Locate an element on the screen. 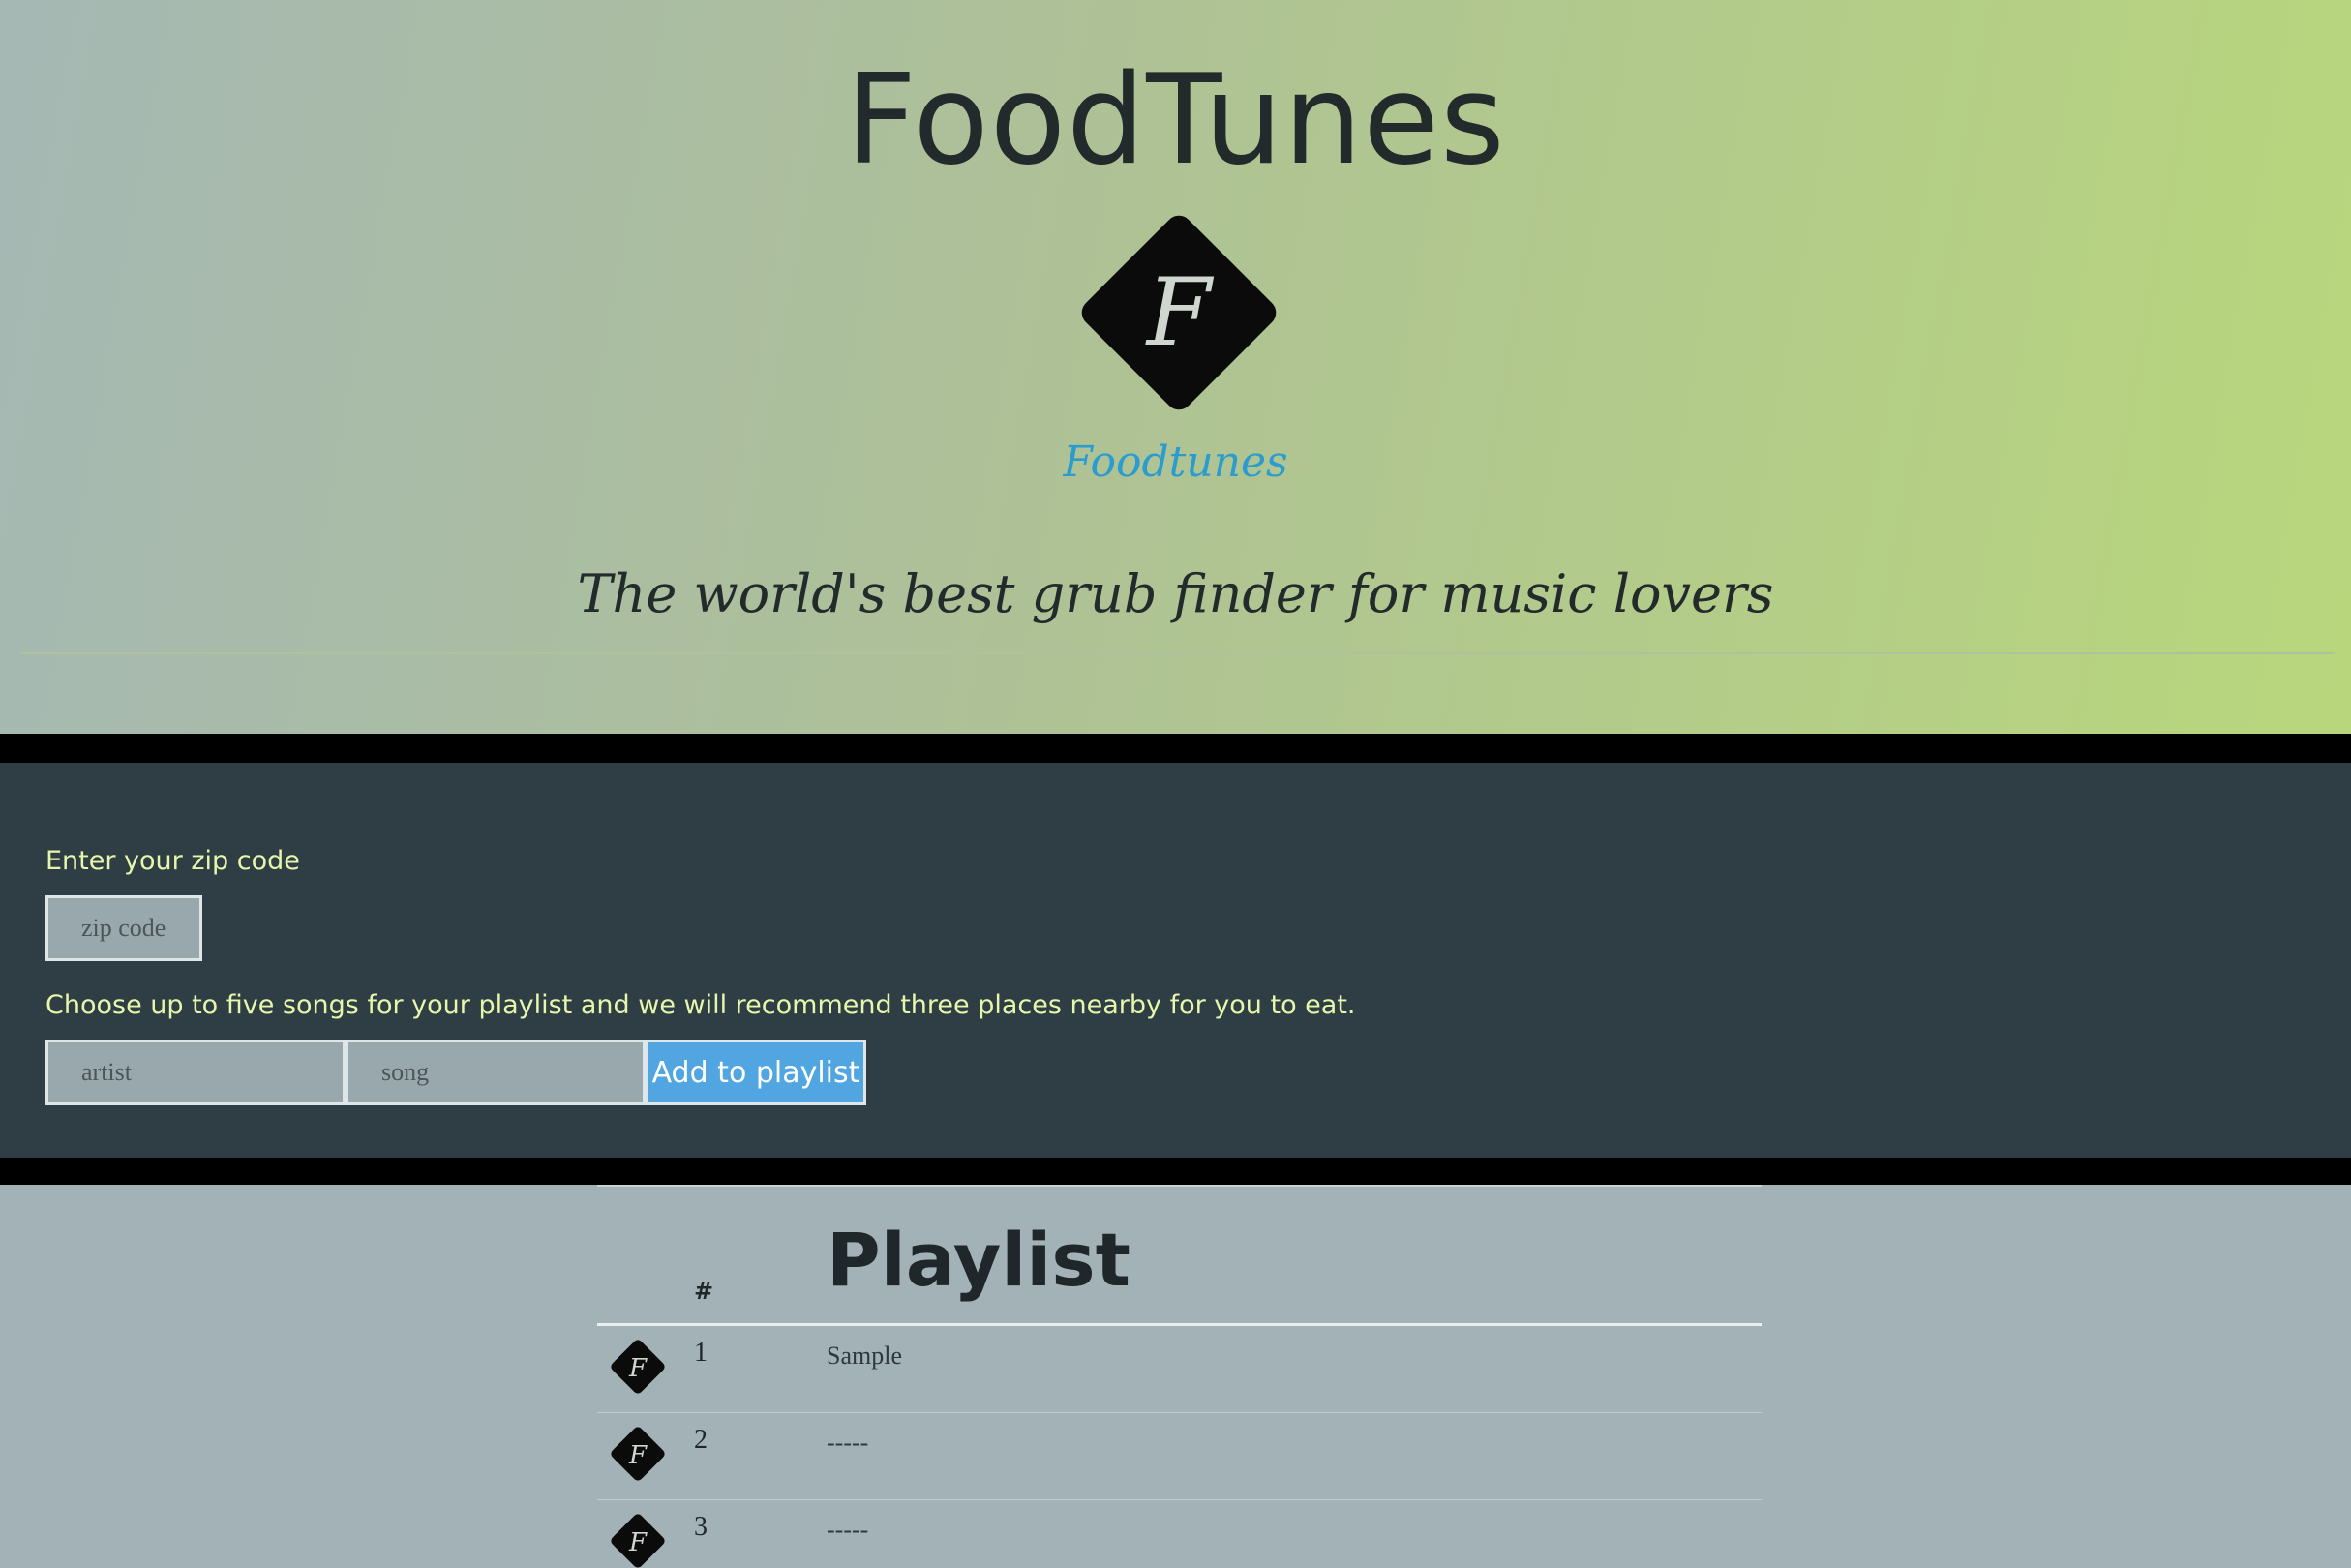 The width and height of the screenshot is (2351, 1568). number-column-header: # is located at coordinates (704, 1291).